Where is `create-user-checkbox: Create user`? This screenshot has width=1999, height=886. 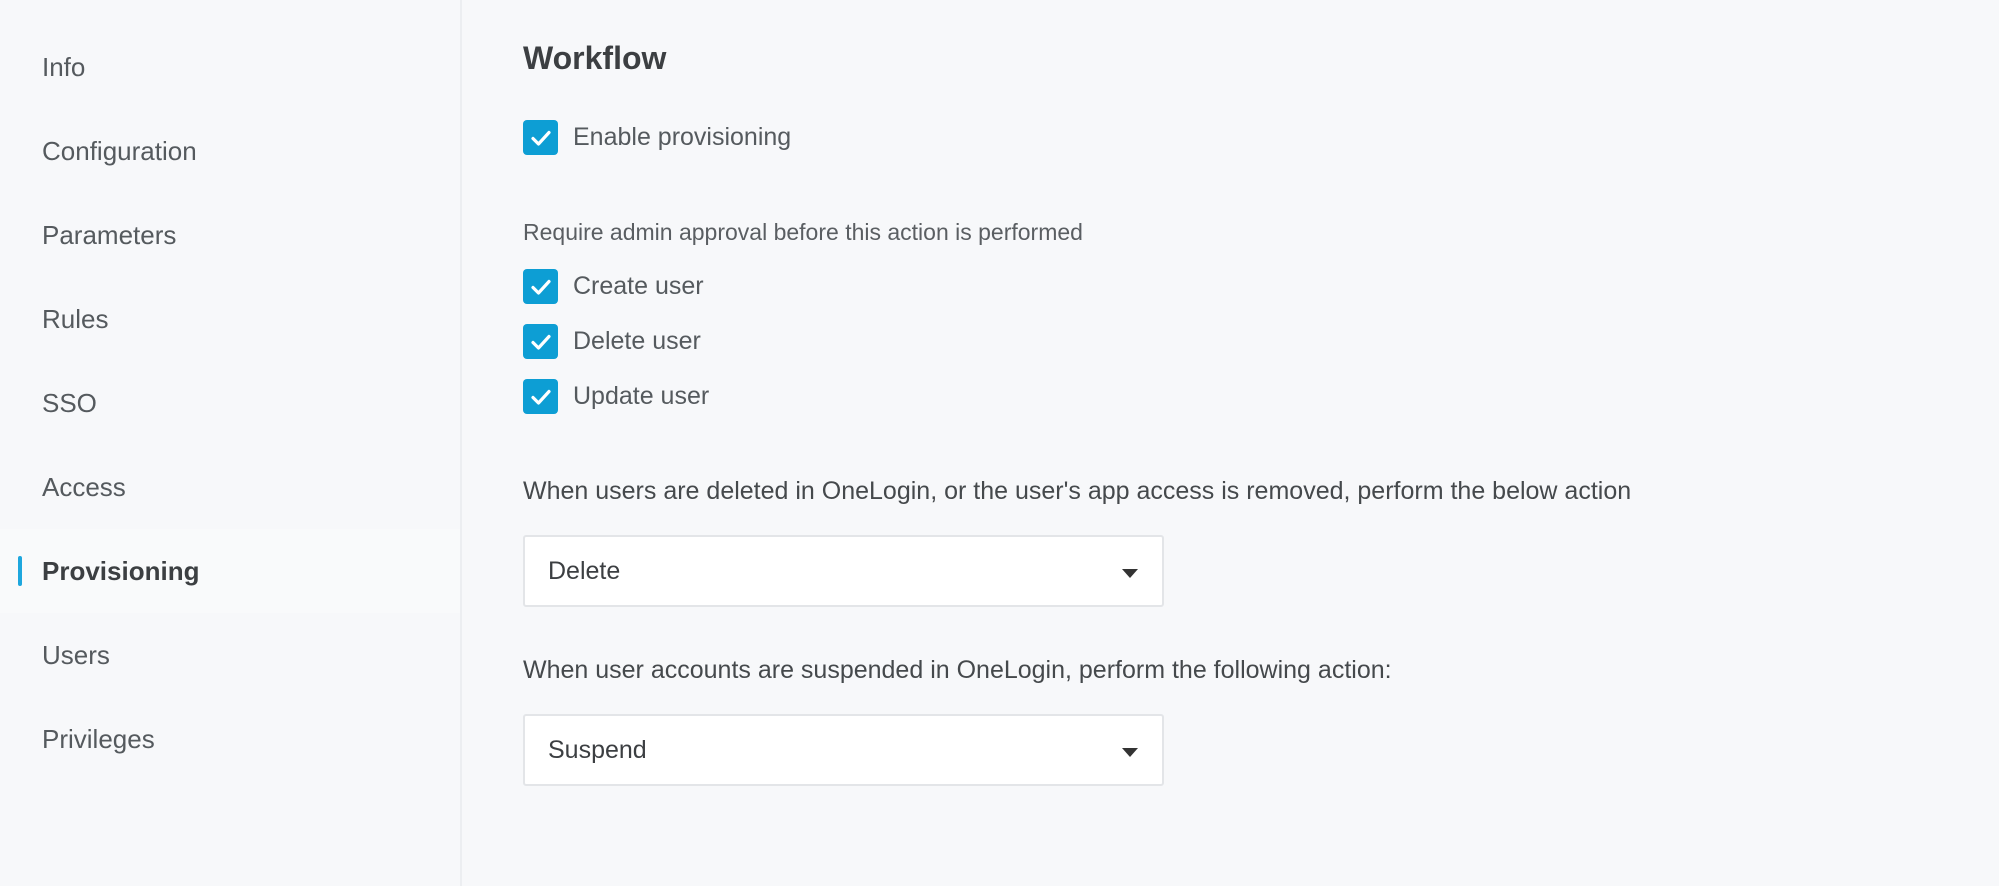 create-user-checkbox: Create user is located at coordinates (613, 286).